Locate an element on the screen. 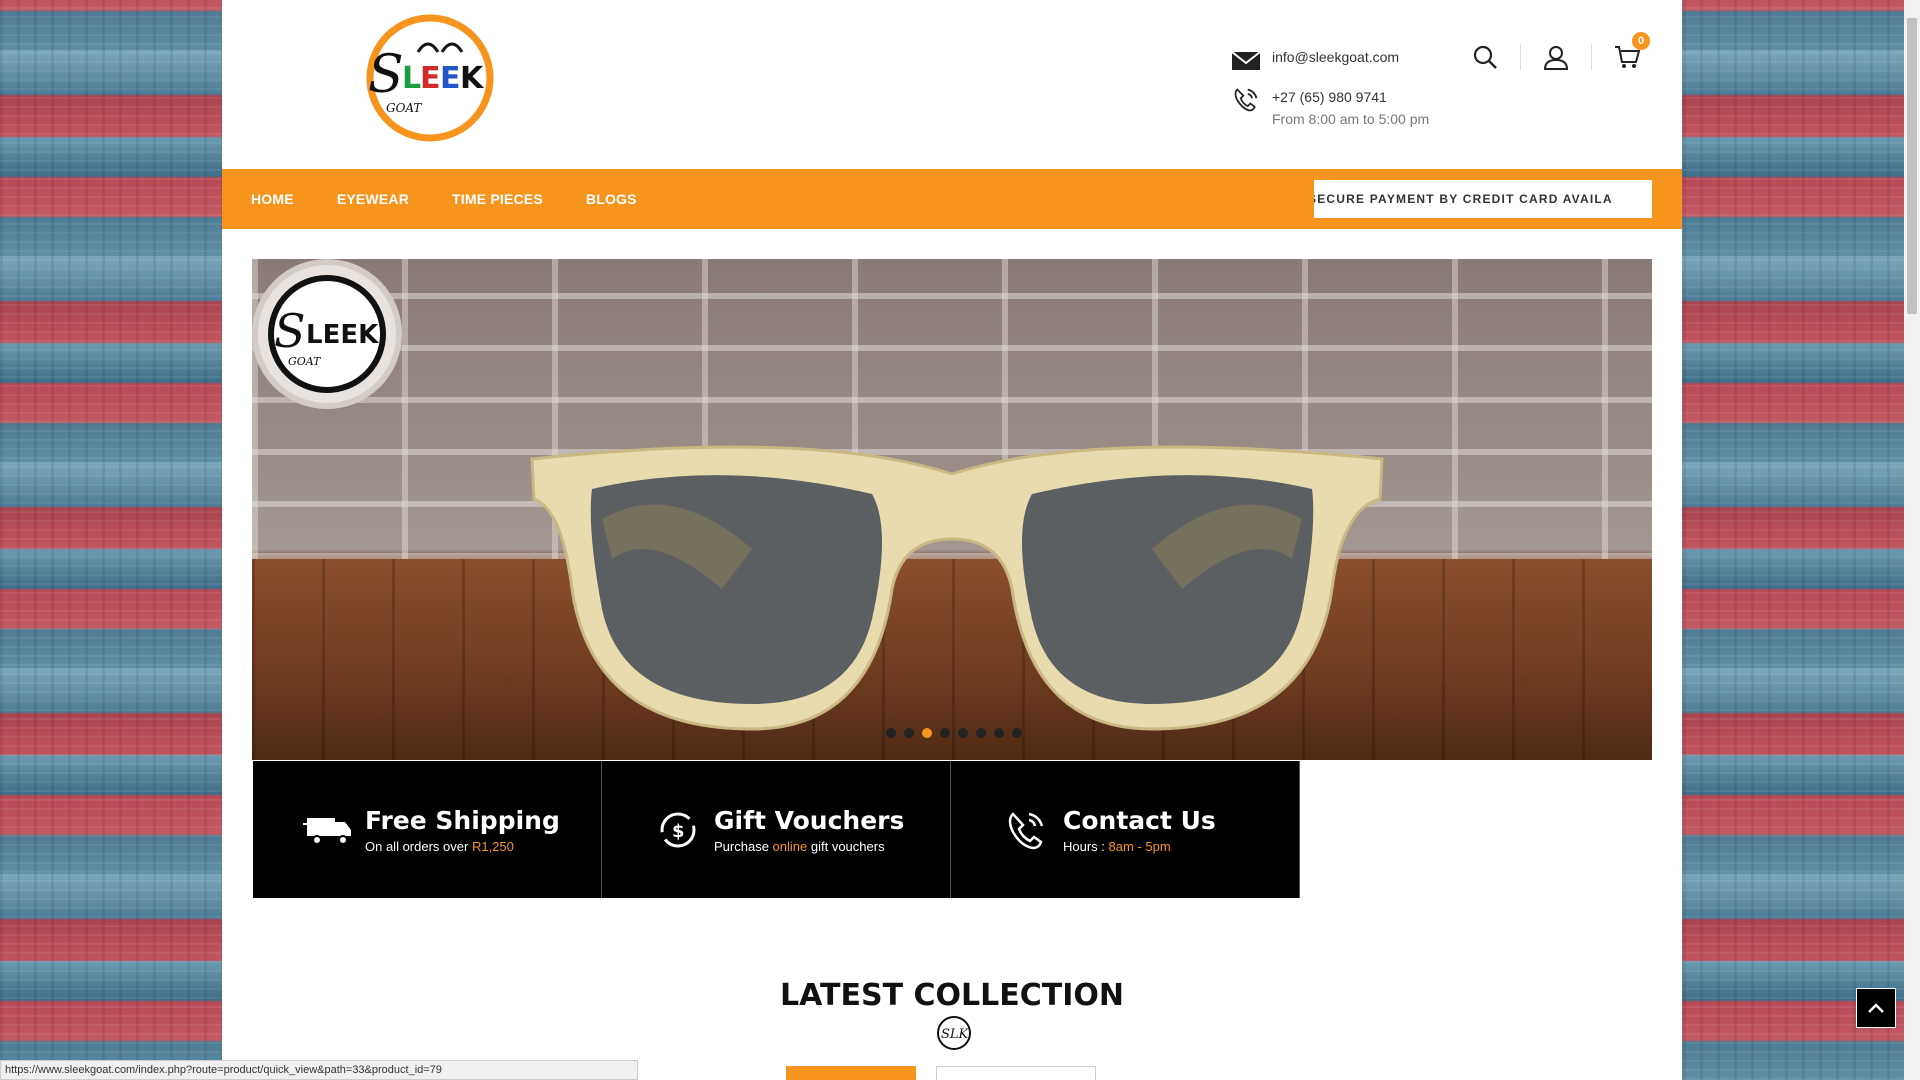 Image resolution: width=1920 pixels, height=1080 pixels. search-icon is located at coordinates (1485, 57).